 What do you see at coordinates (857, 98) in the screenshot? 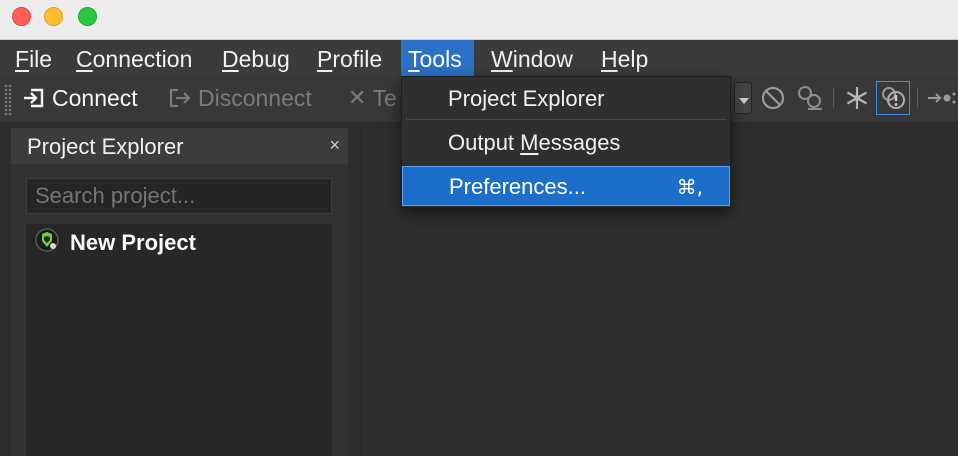
I see `snowflake-icon` at bounding box center [857, 98].